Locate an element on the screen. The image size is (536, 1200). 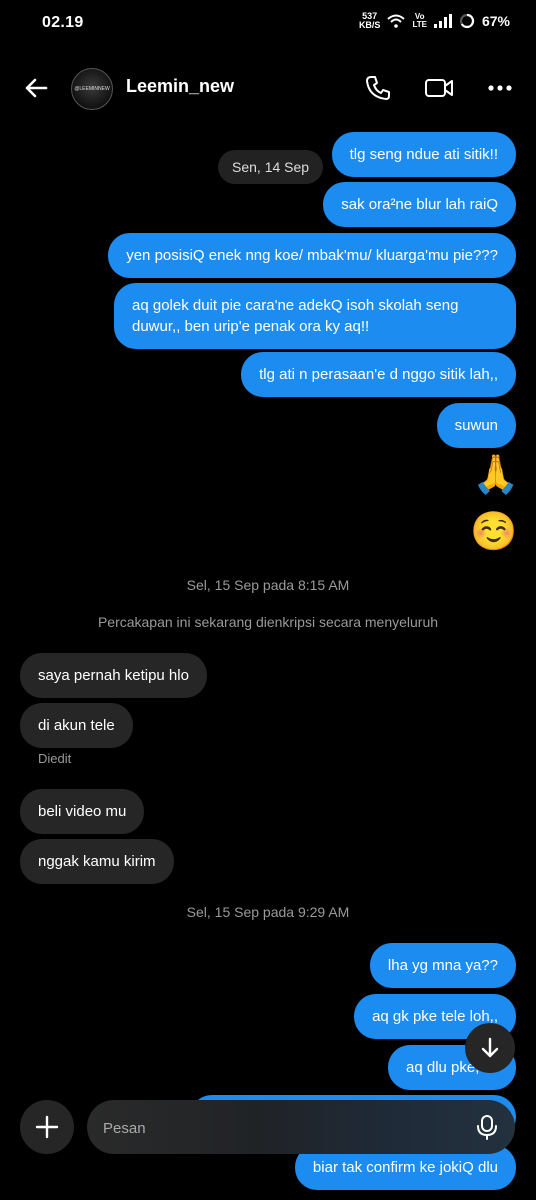
status-time: 02.19 is located at coordinates (63, 22).